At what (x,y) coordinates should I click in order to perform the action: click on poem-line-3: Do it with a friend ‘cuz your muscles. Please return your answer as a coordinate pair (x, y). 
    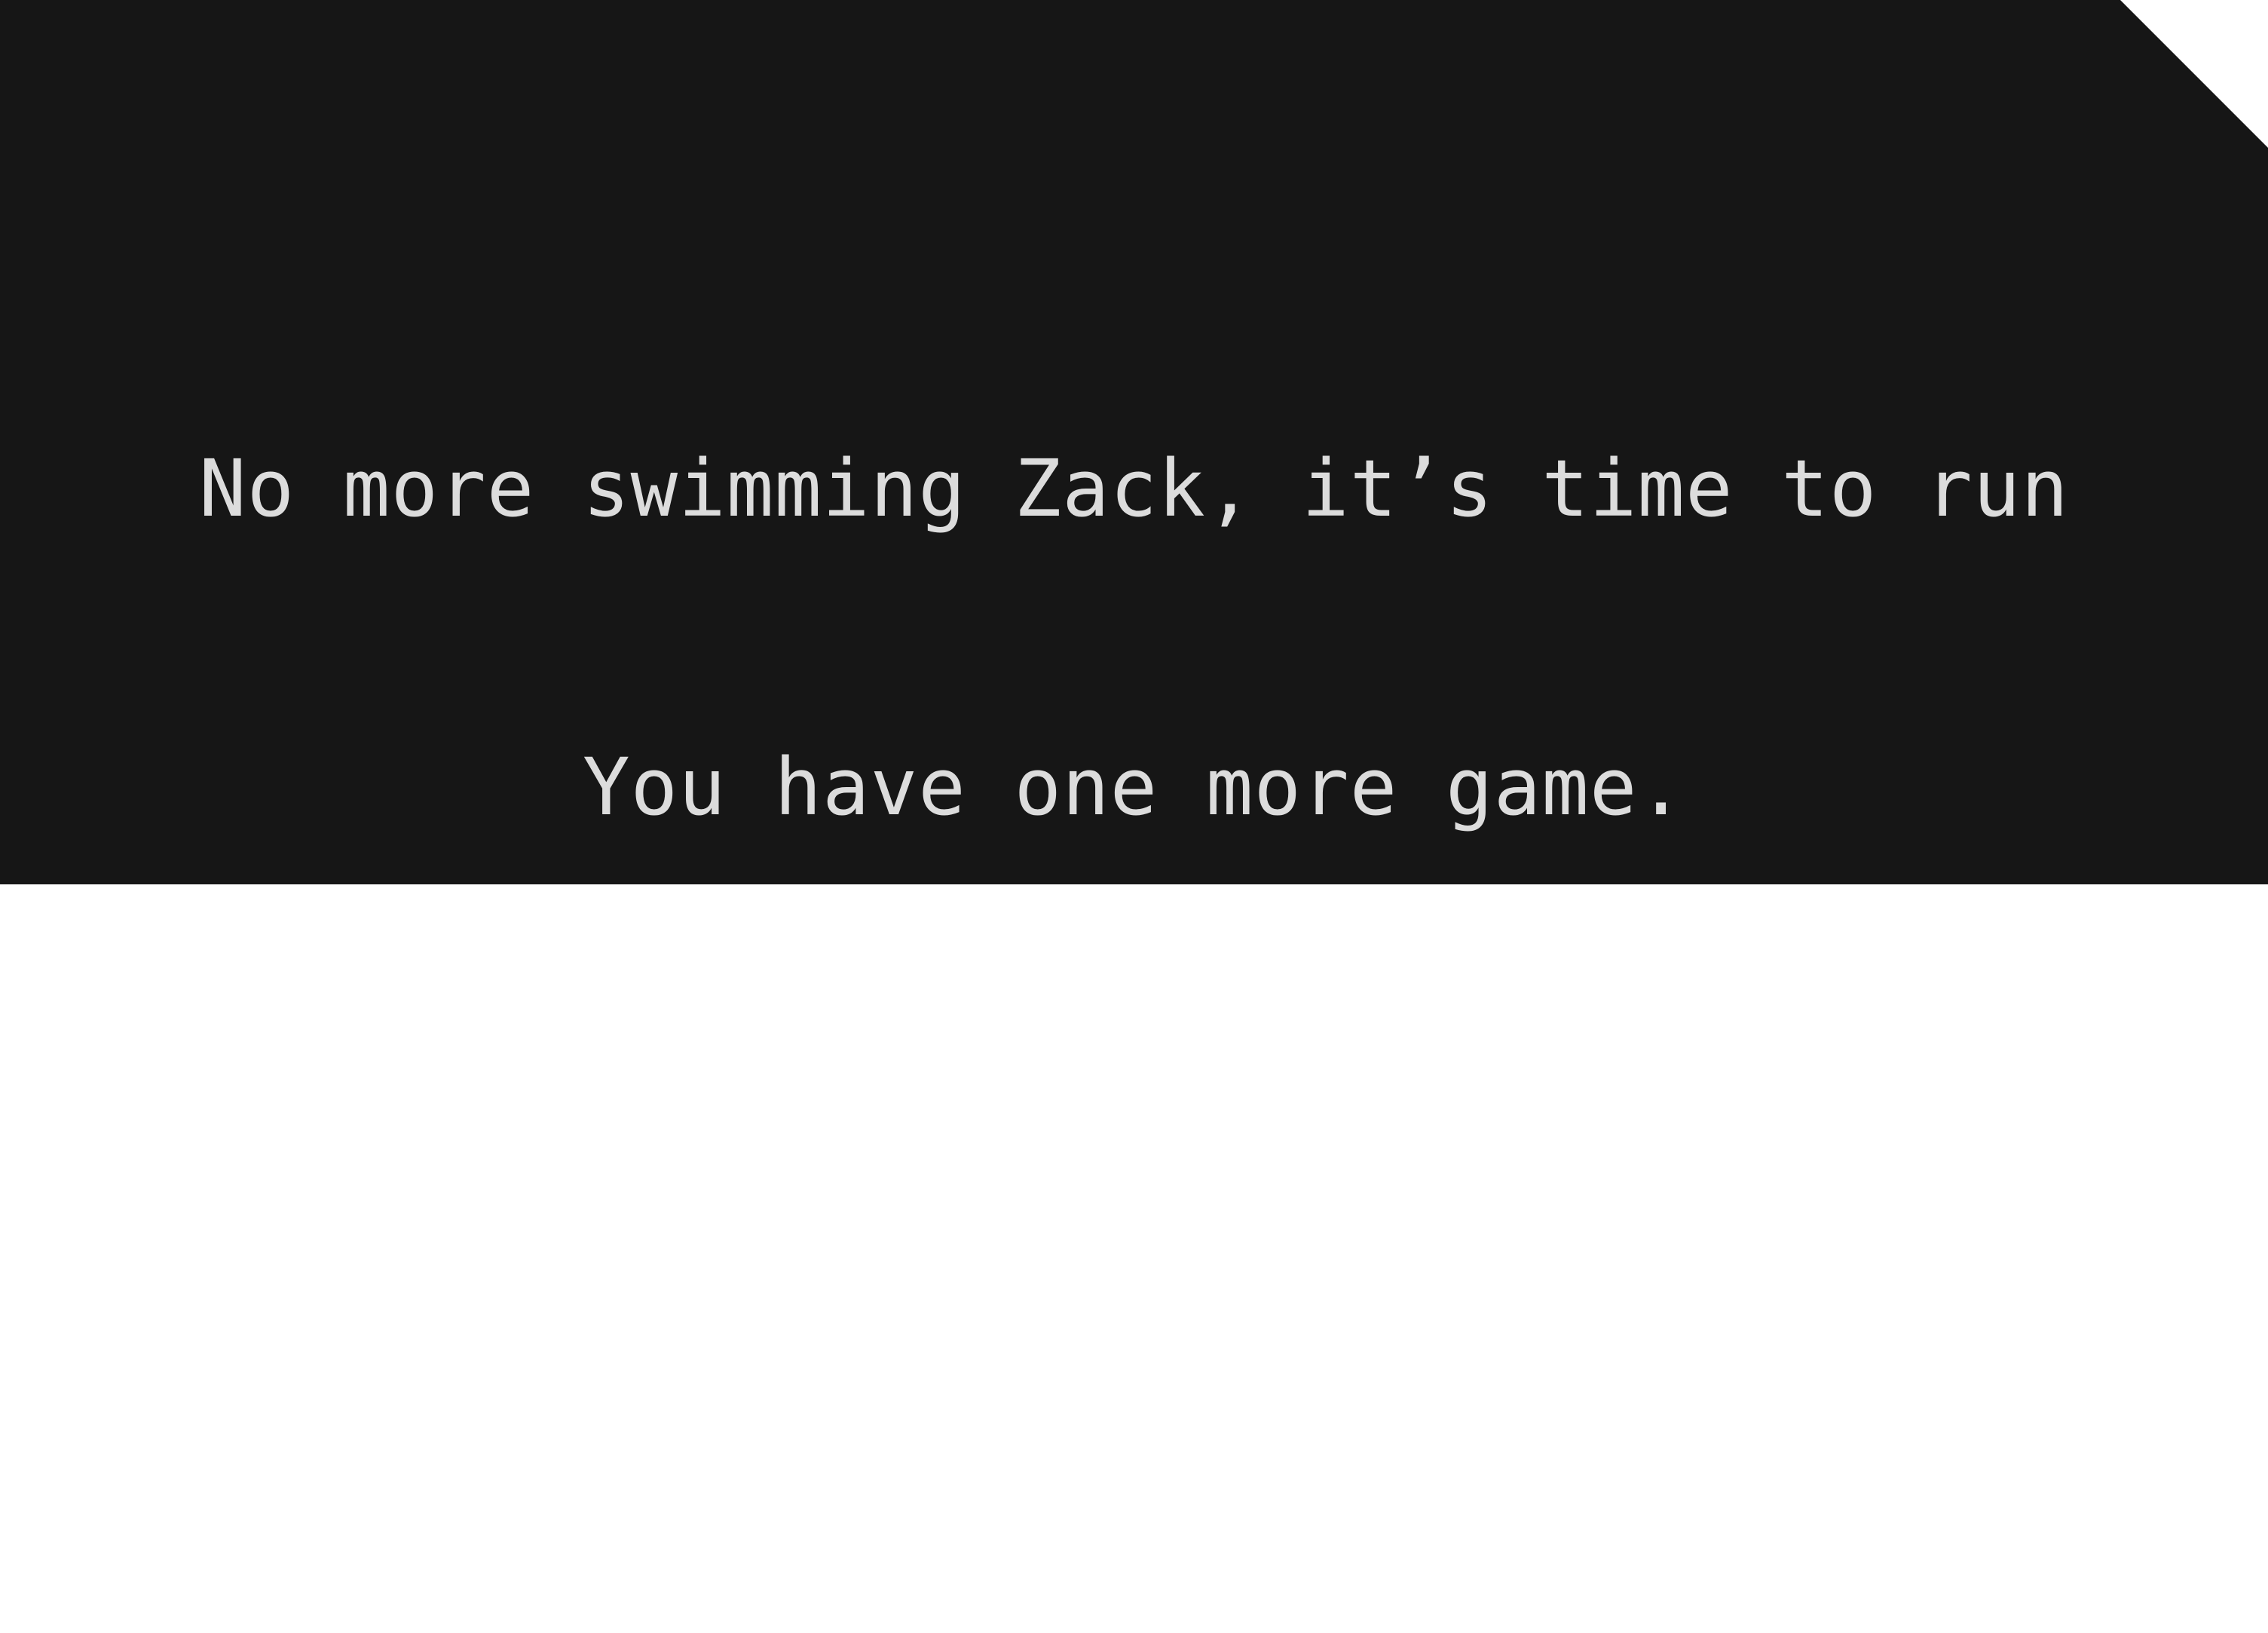
    Looking at the image, I should click on (1134, 1086).